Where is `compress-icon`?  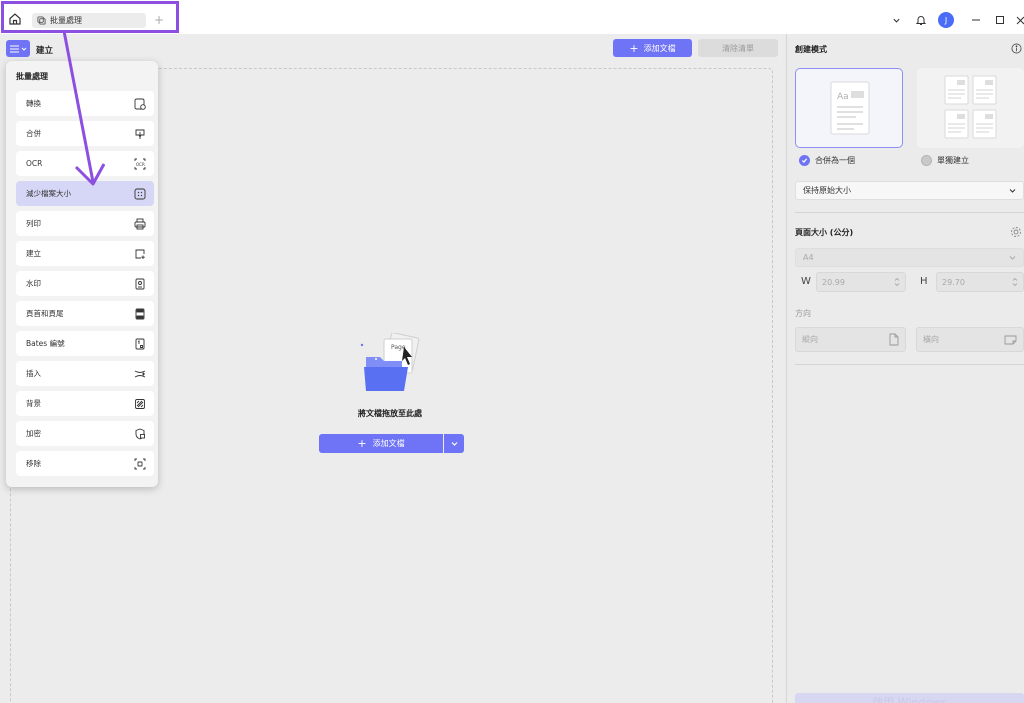
compress-icon is located at coordinates (140, 193).